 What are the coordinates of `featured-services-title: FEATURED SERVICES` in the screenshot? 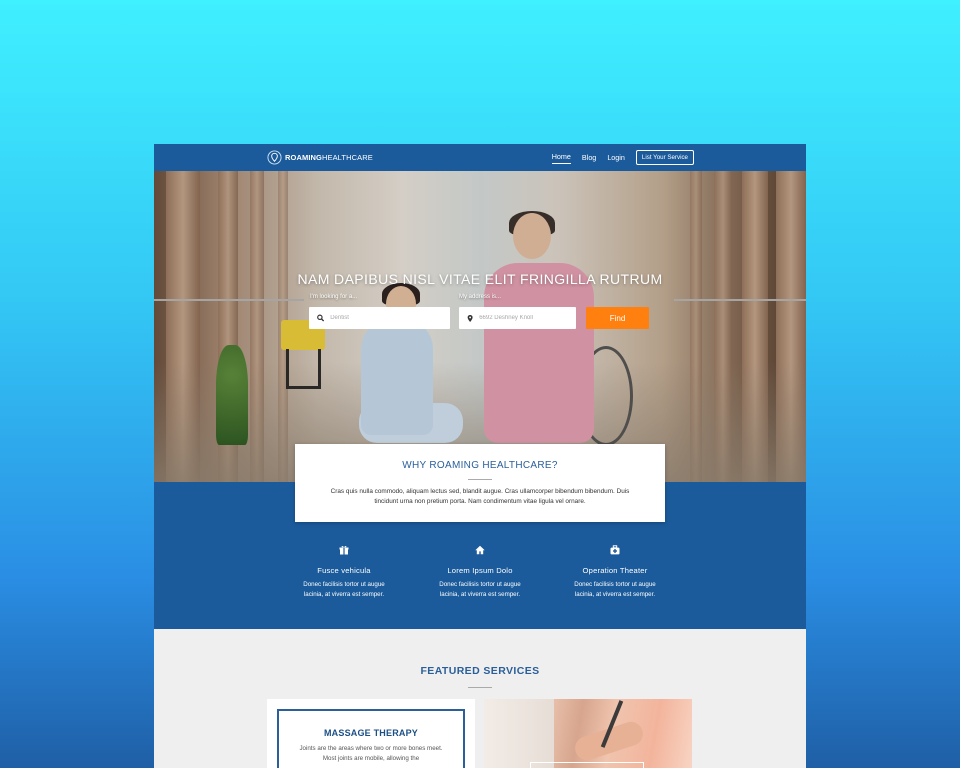 It's located at (480, 671).